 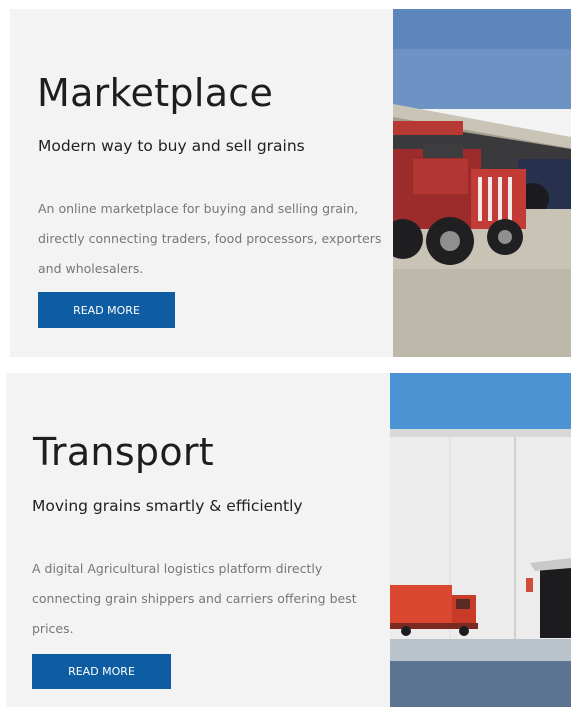 What do you see at coordinates (480, 540) in the screenshot?
I see `transport-truck-image` at bounding box center [480, 540].